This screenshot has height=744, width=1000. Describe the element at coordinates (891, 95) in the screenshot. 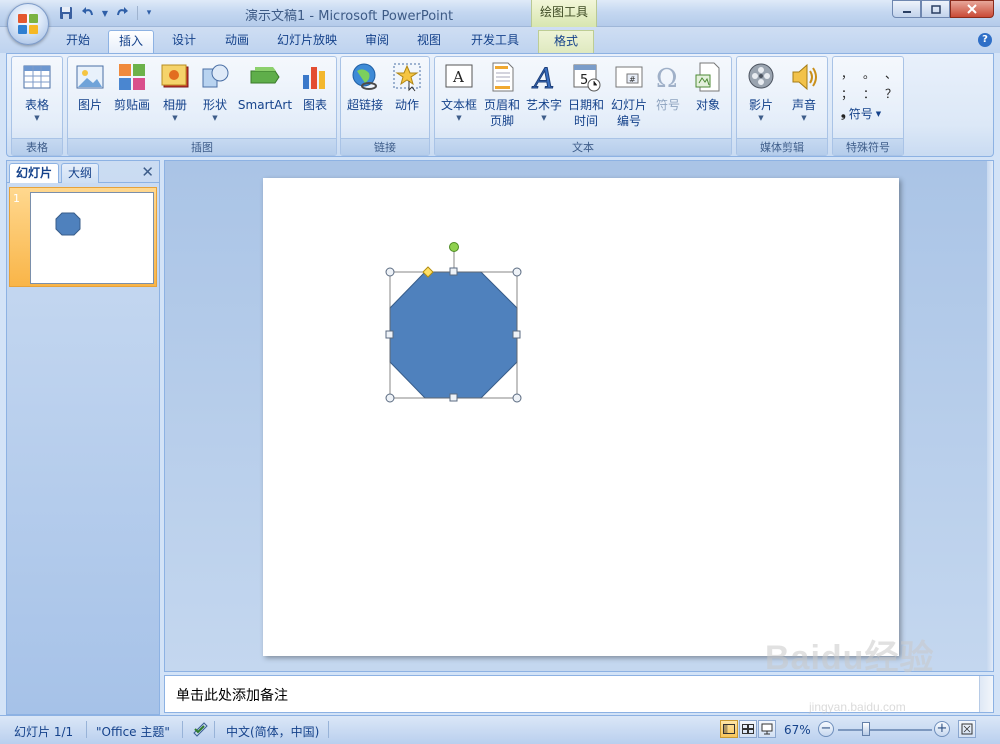

I see `symbol-question: ？` at that location.